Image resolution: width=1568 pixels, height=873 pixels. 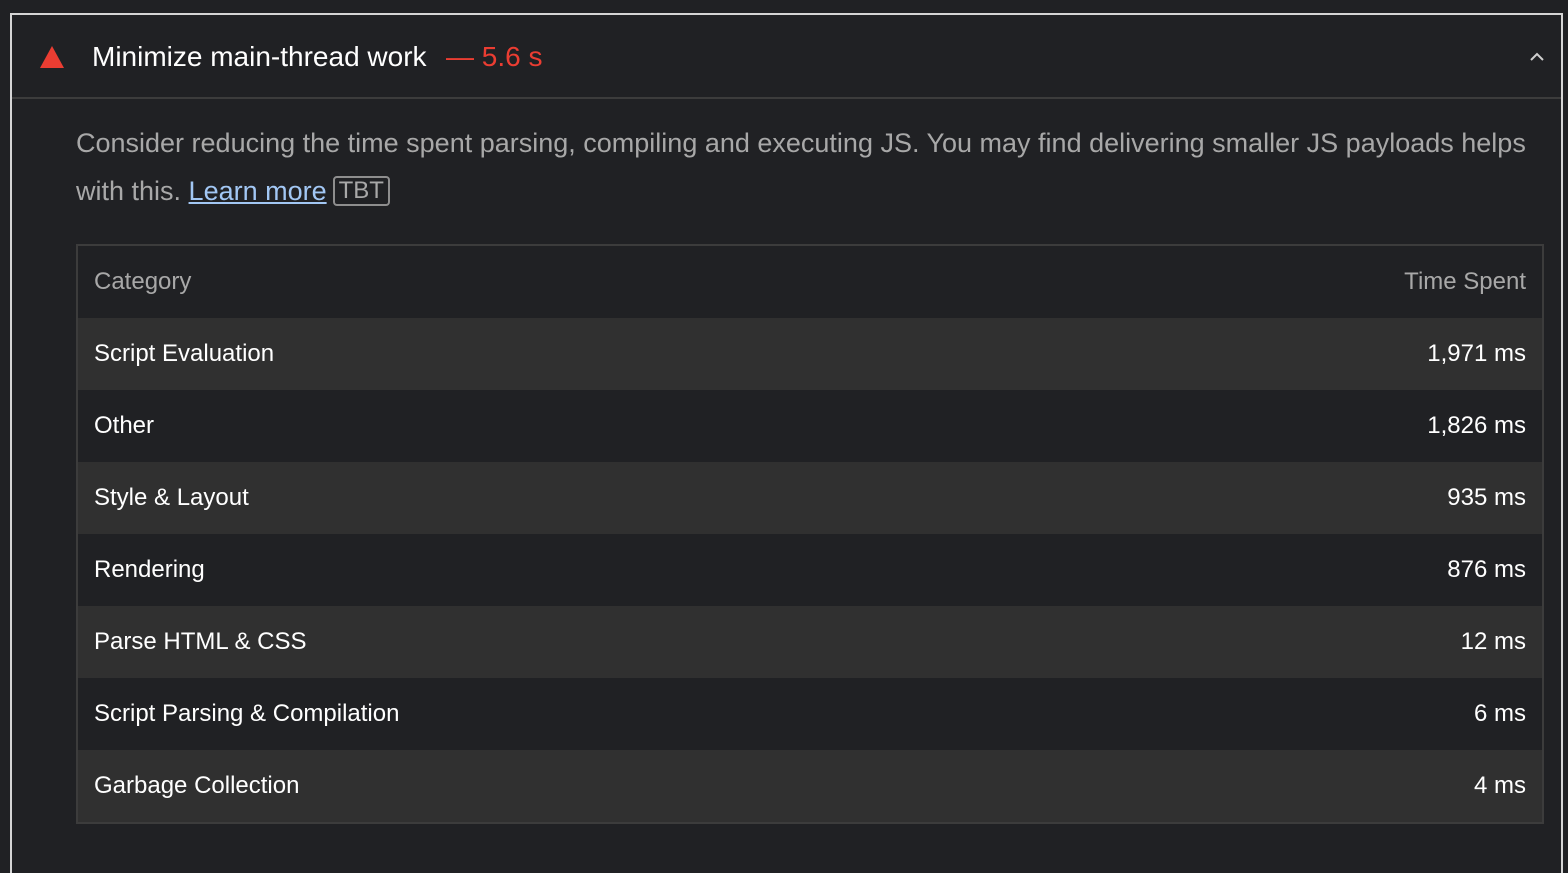 What do you see at coordinates (184, 353) in the screenshot?
I see `row-category: Script Evaluation` at bounding box center [184, 353].